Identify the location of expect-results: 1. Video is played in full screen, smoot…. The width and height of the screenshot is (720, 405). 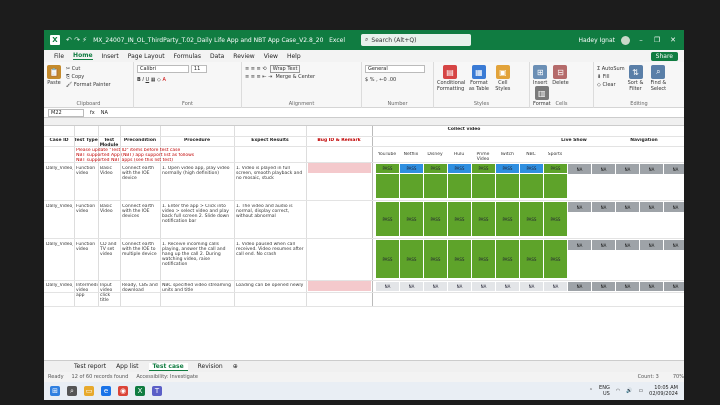
(270, 182).